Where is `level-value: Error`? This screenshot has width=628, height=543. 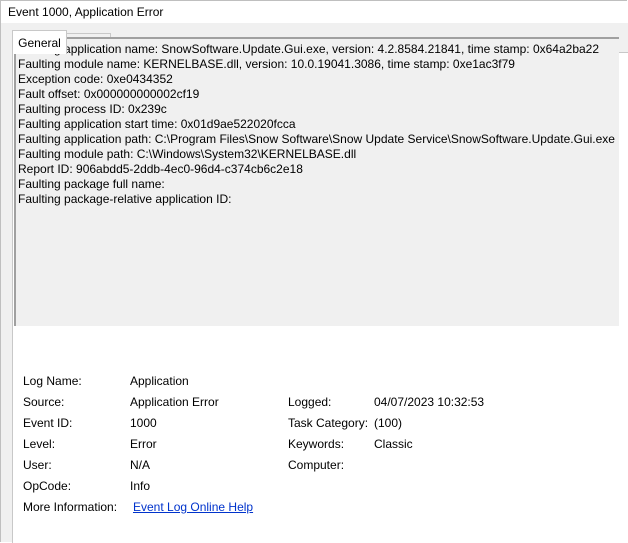
level-value: Error is located at coordinates (143, 444).